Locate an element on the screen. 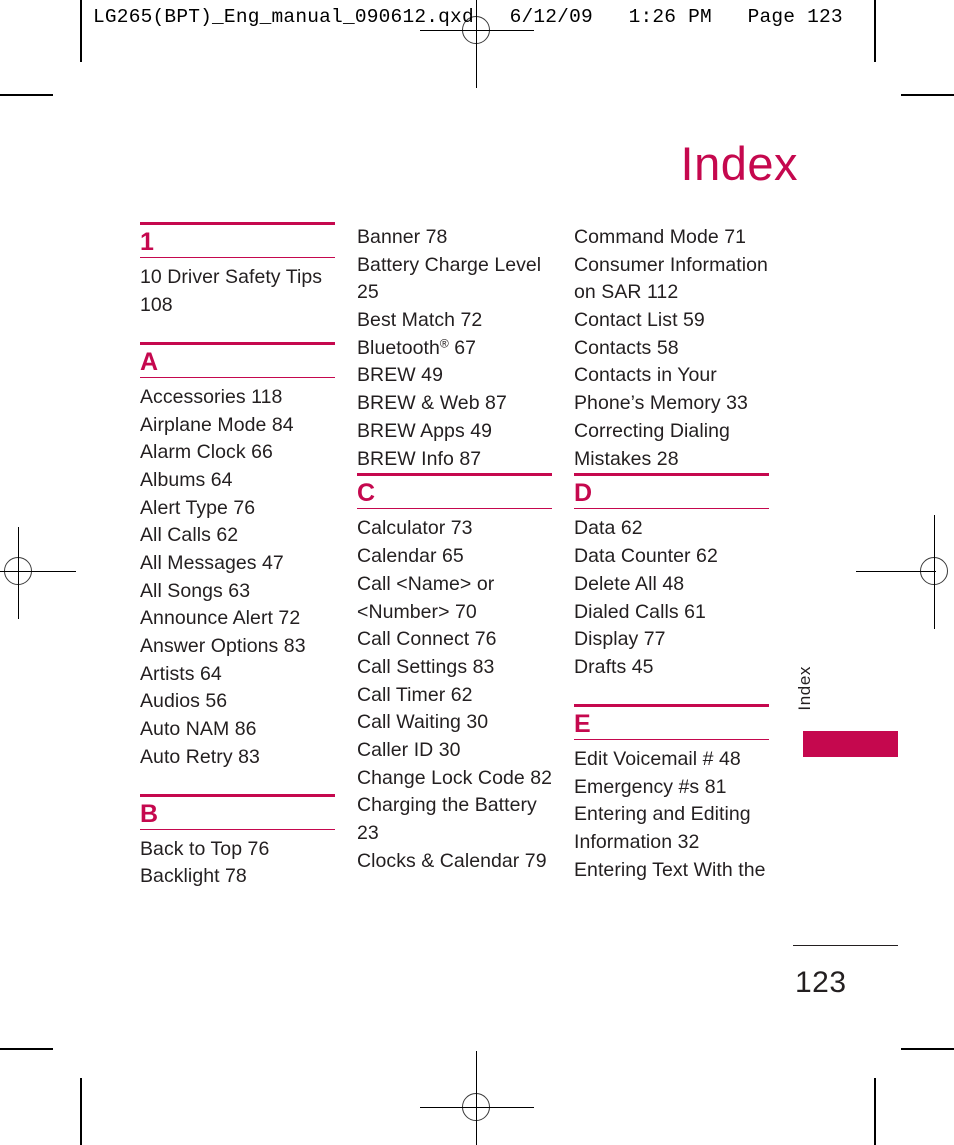 Image resolution: width=954 pixels, height=1145 pixels. page-title: Index is located at coordinates (739, 163).